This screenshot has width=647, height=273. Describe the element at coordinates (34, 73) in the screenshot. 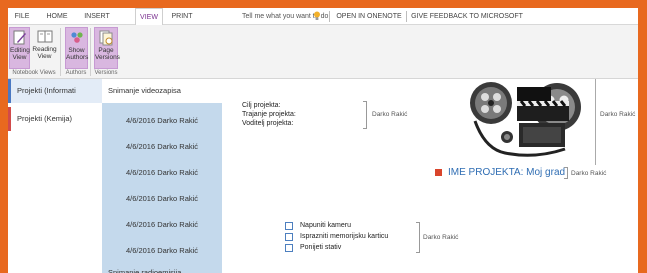

I see `group-label-notebook-views: Notebook Views` at that location.